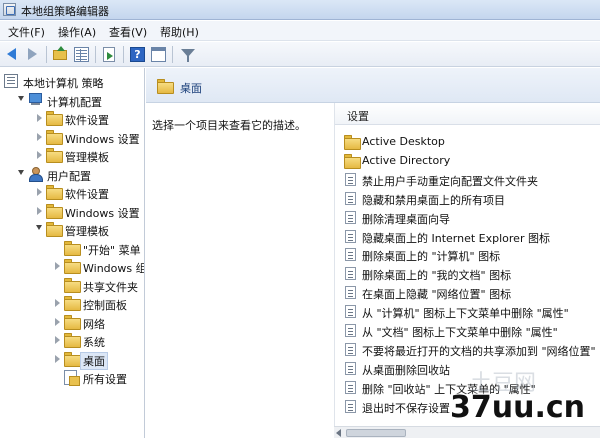  I want to click on user-icon, so click(35, 174).